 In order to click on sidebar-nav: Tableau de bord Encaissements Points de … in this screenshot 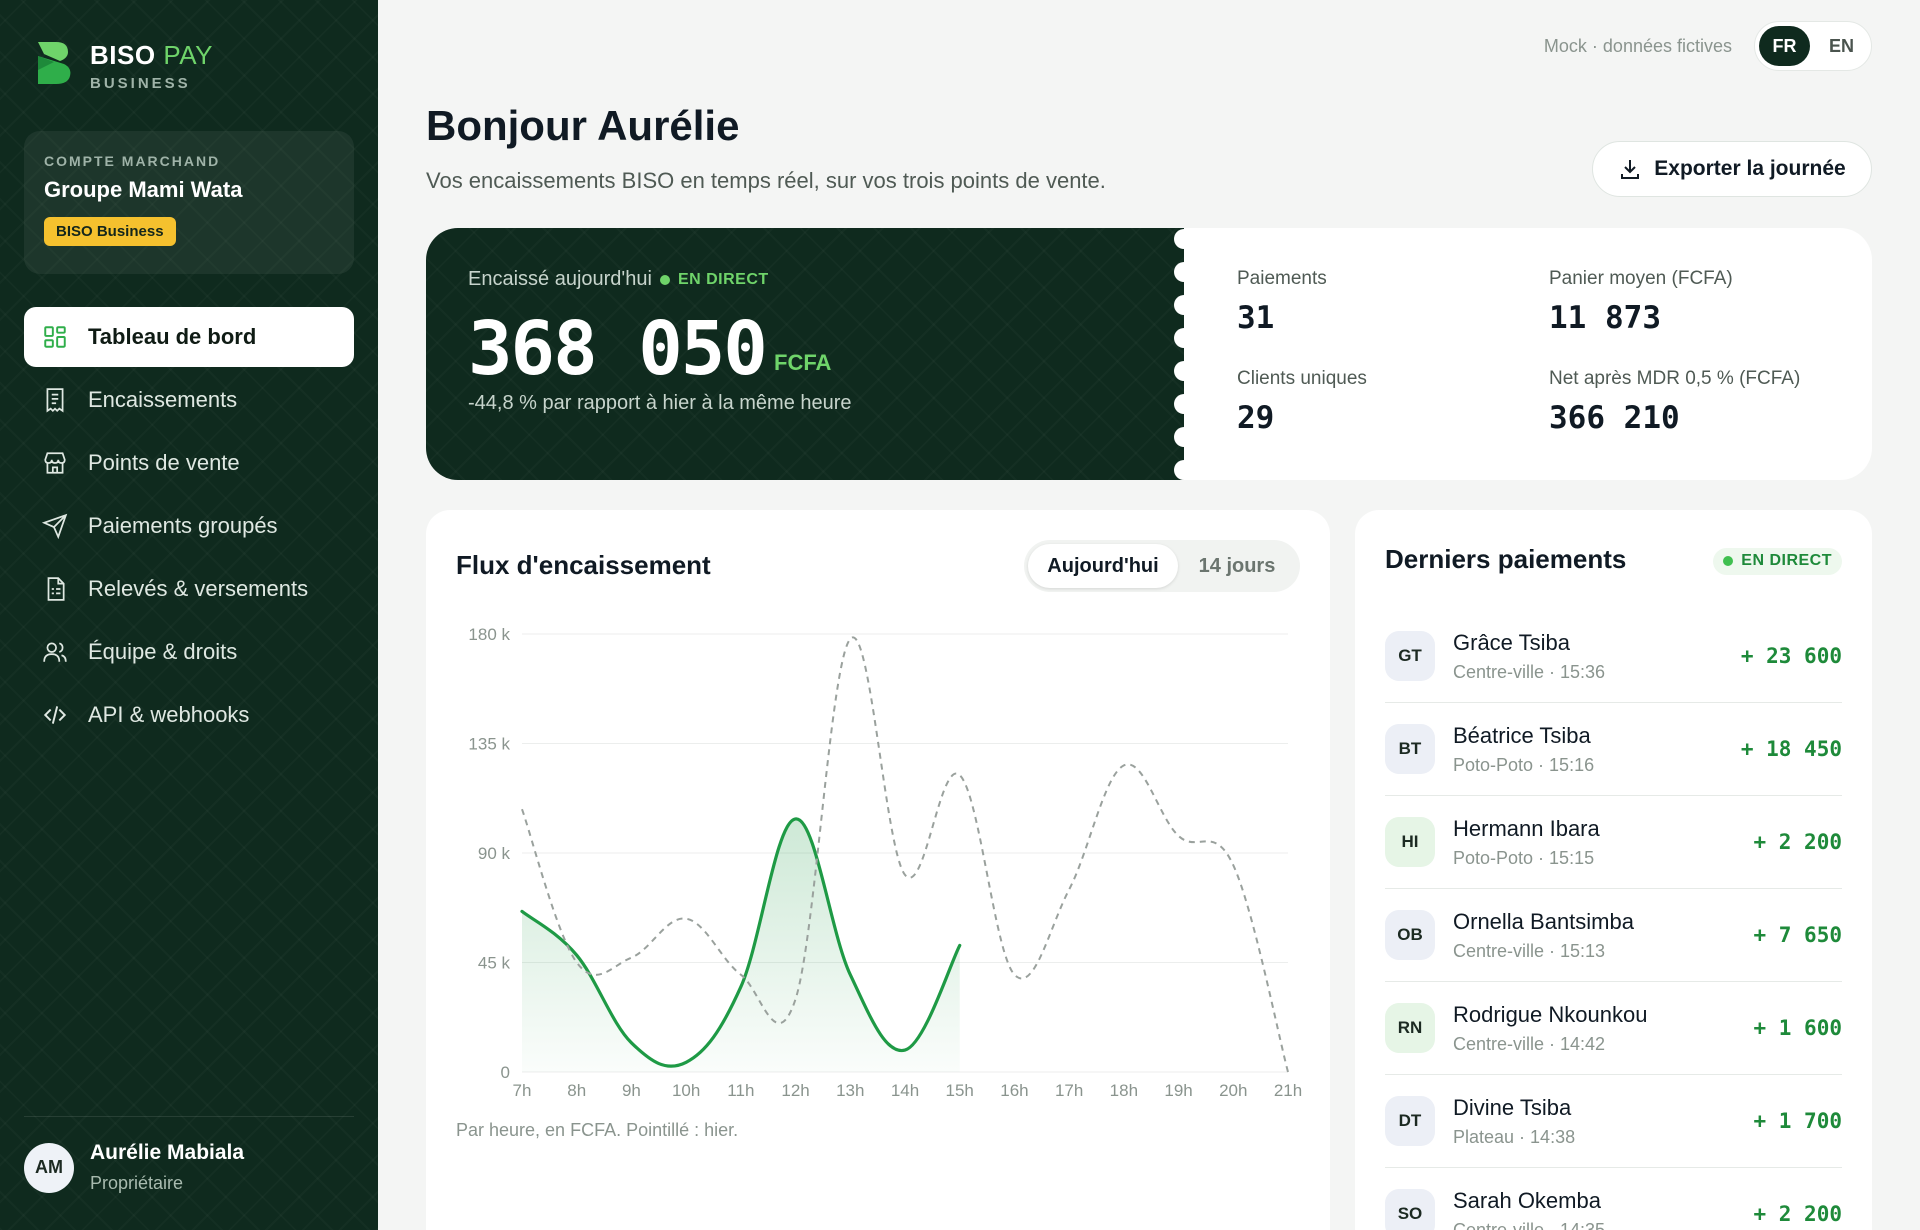, I will do `click(189, 527)`.